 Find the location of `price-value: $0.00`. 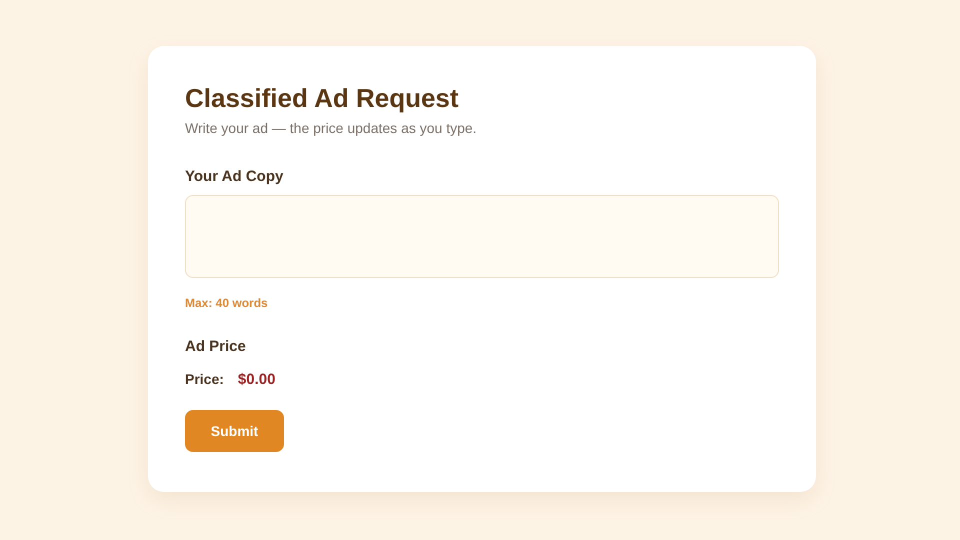

price-value: $0.00 is located at coordinates (257, 379).